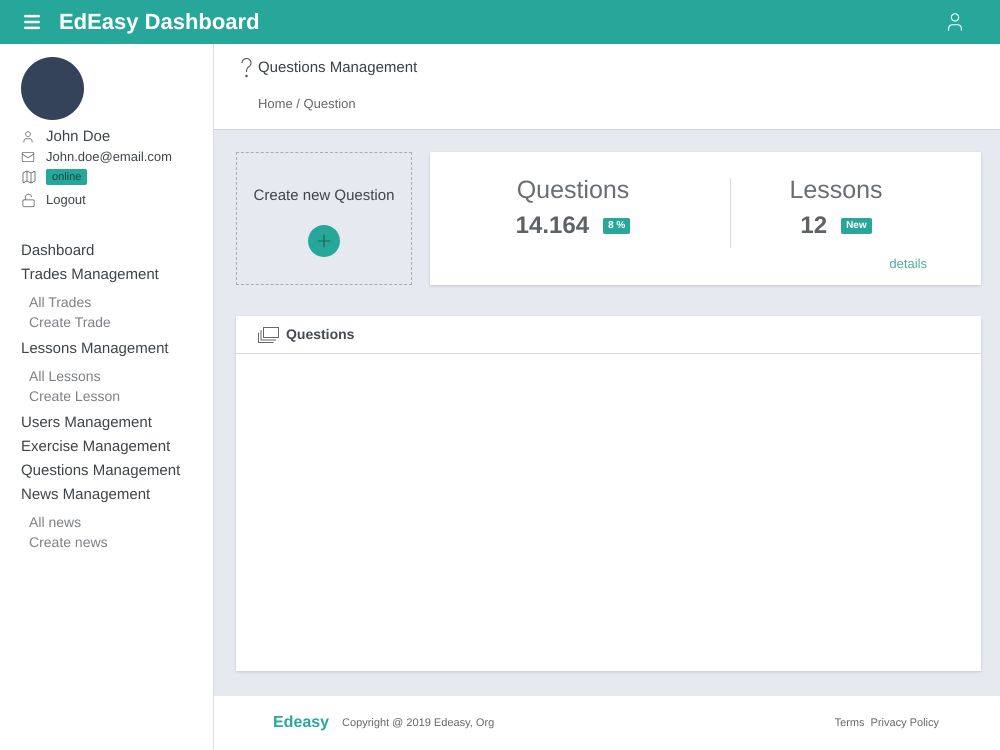 The image size is (1000, 750). I want to click on page-title: Questions Management, so click(338, 68).